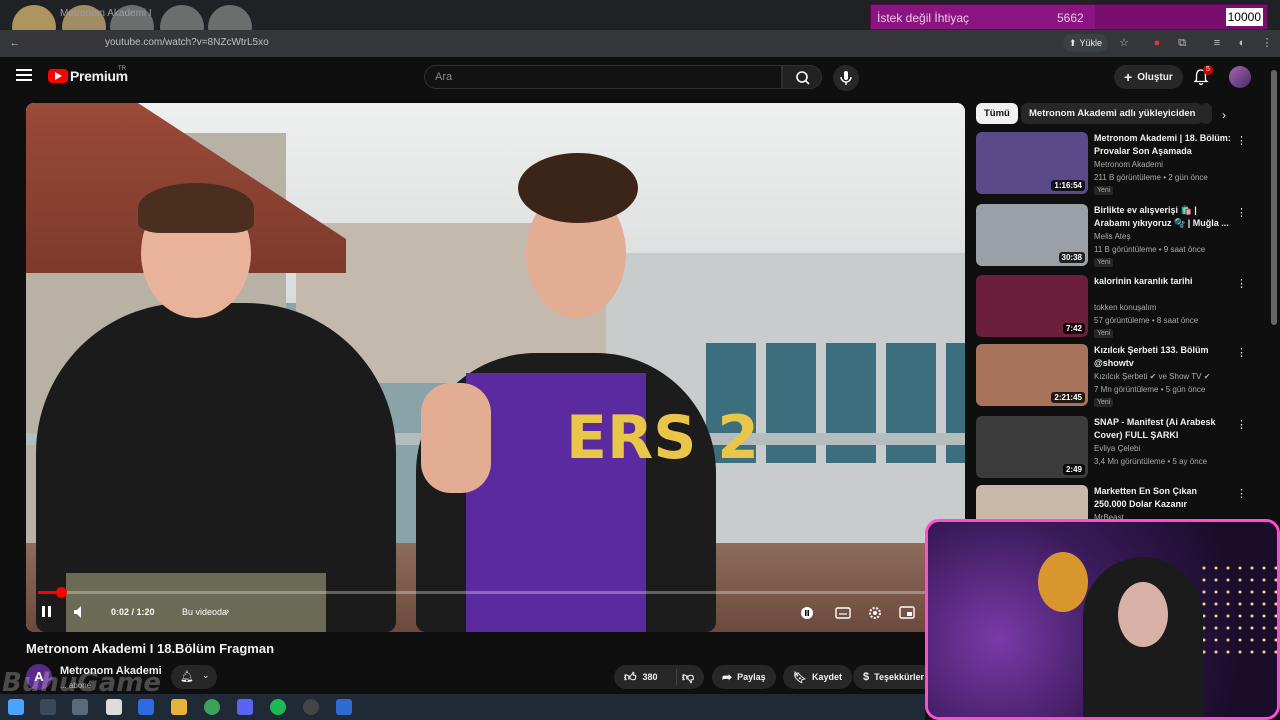 The height and width of the screenshot is (720, 1280). I want to click on microphone-icon, so click(846, 78).